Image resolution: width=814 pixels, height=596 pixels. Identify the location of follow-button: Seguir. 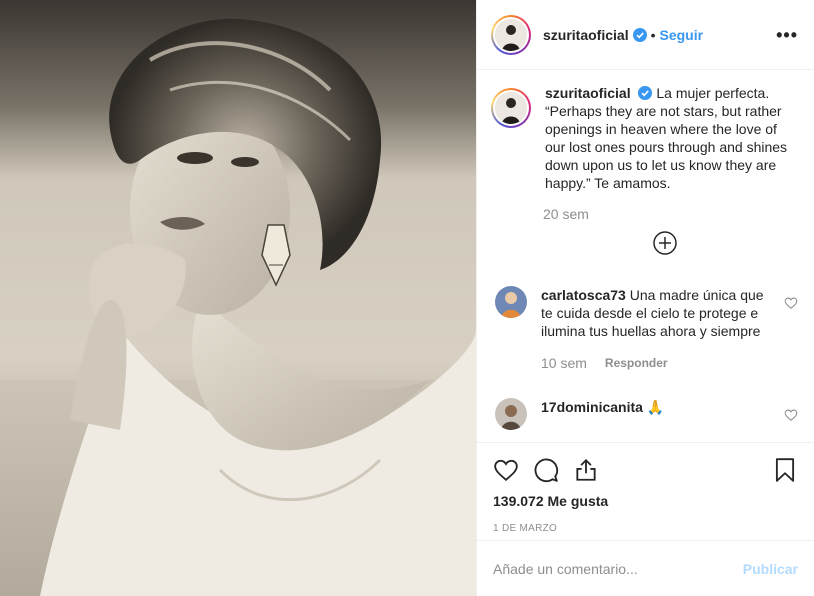
(682, 35).